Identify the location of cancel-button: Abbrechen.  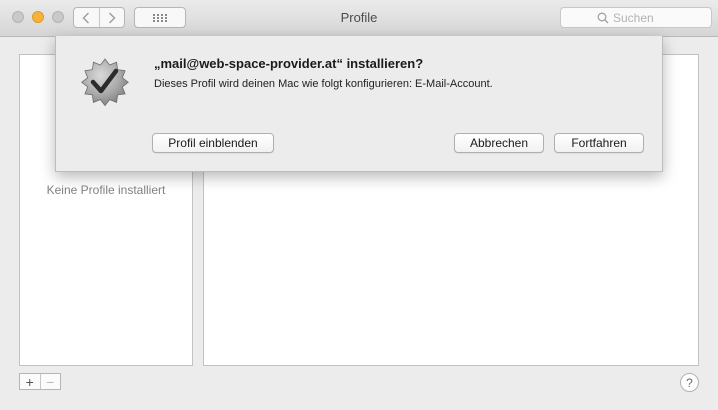
(499, 143).